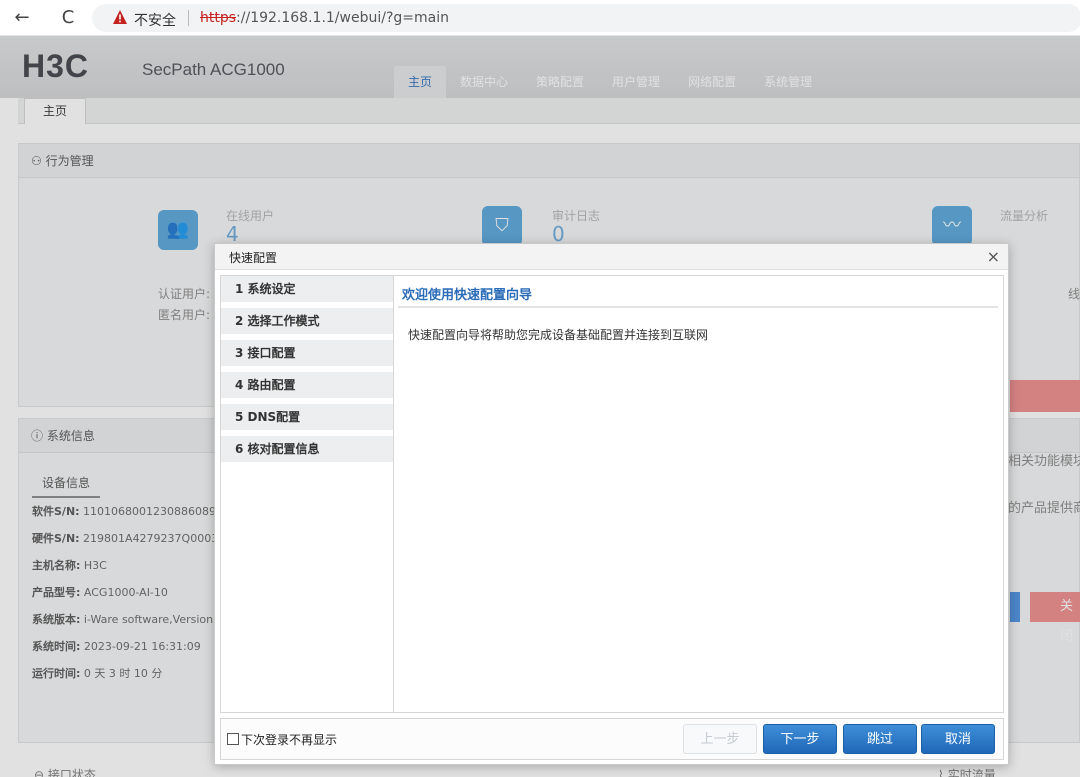 The height and width of the screenshot is (777, 1080). Describe the element at coordinates (558, 335) in the screenshot. I see `content-description: 快速配置向导将帮助您完成设备基础配置并连接到互联网` at that location.